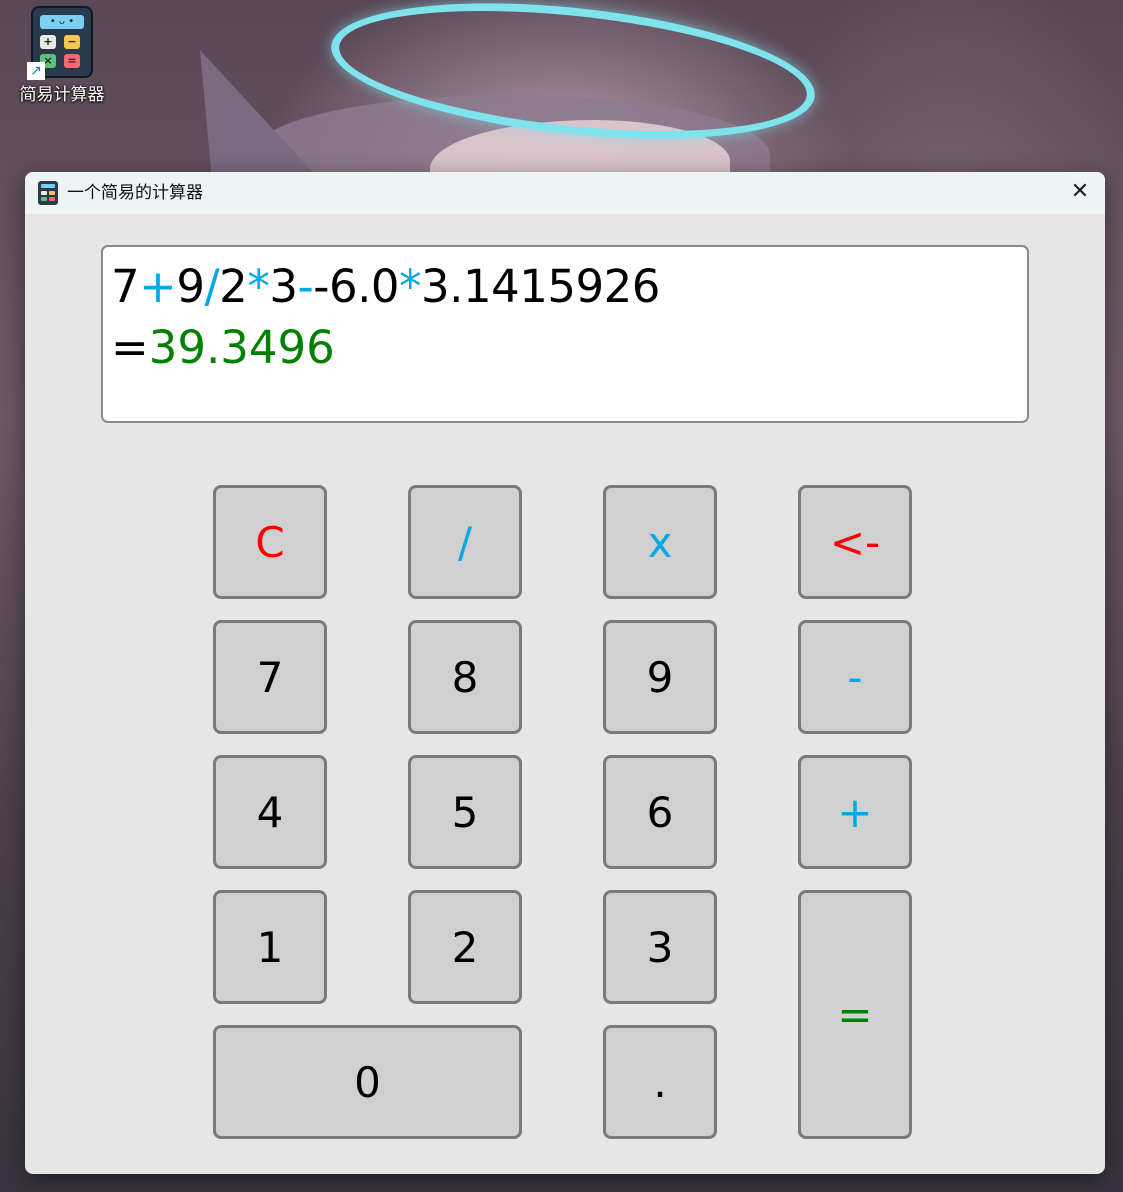 This screenshot has width=1123, height=1192. I want to click on close-button: ✕, so click(1080, 193).